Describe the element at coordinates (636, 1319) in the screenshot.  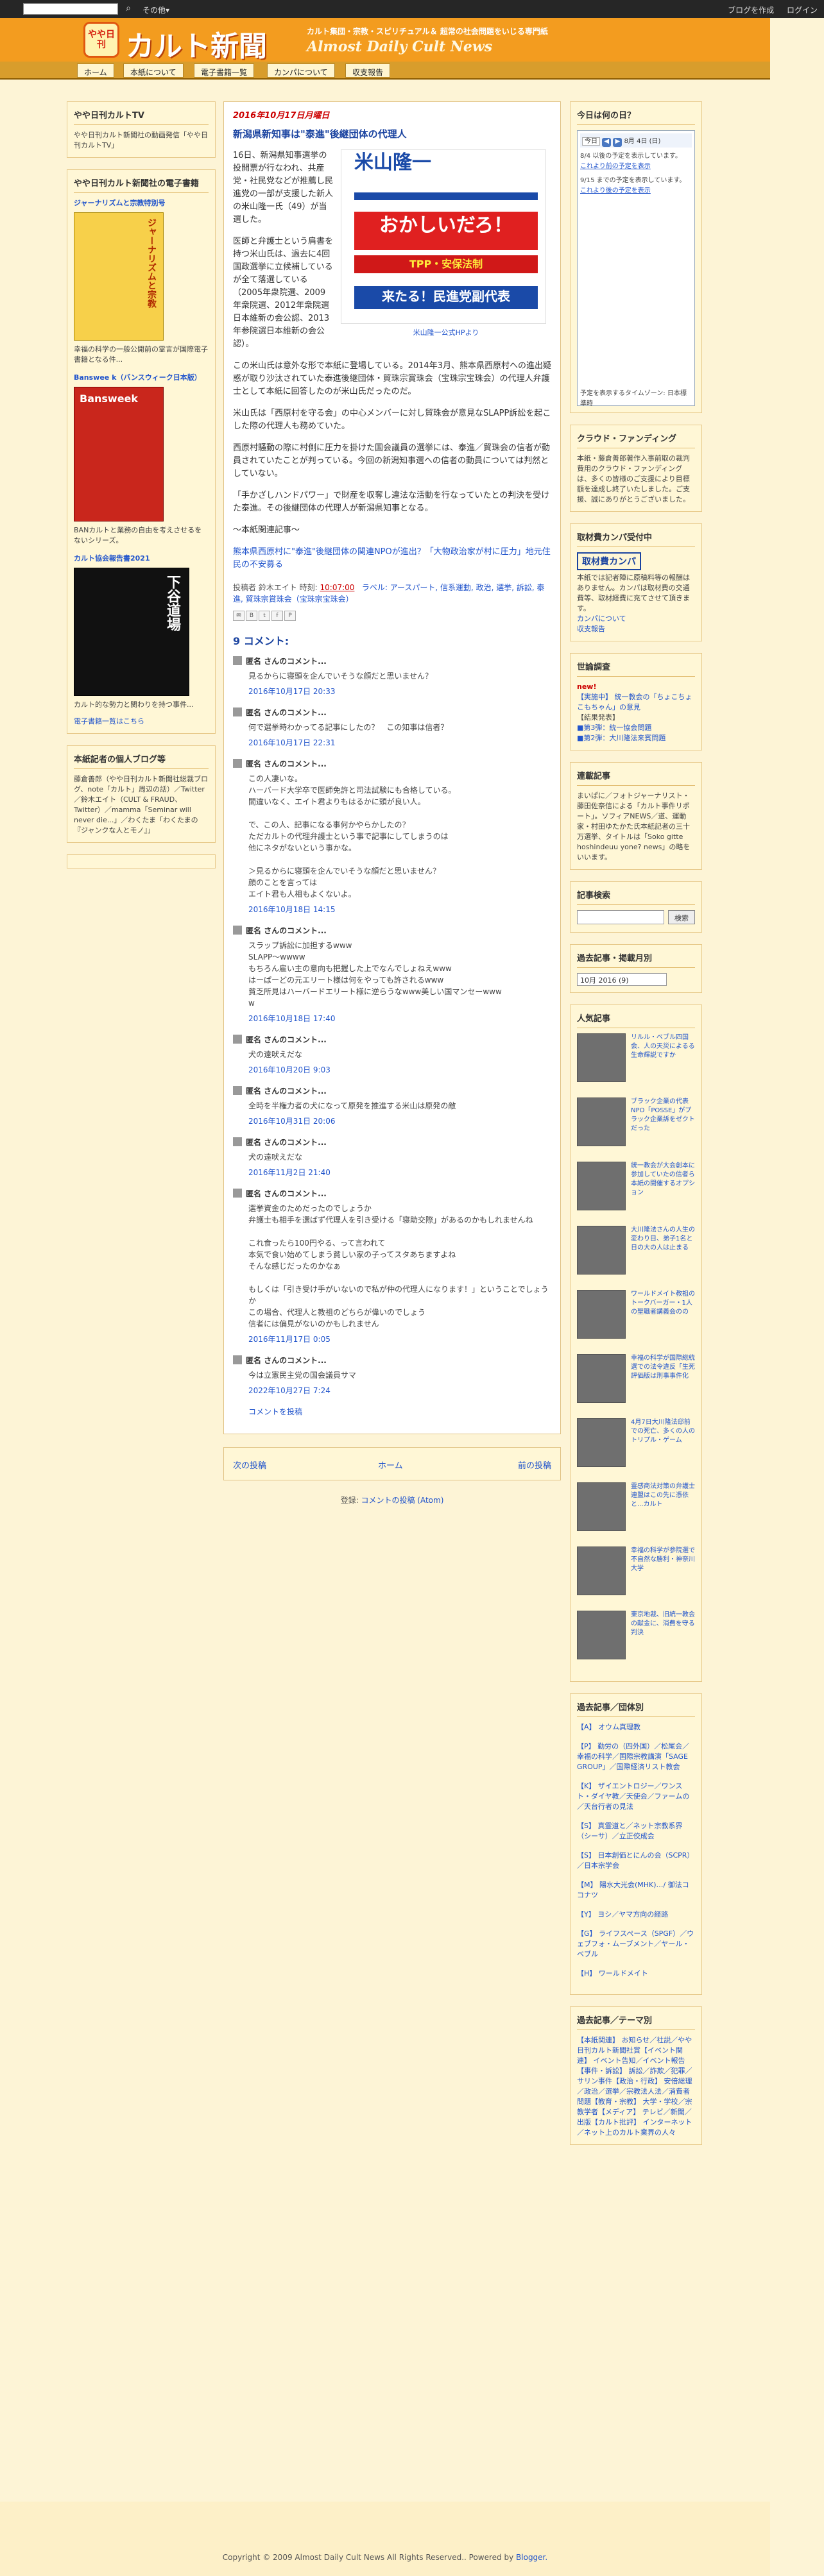
I see `popular-post: ワールドメイト教祖のトークバーガー・1人の聖職者講義会のの` at that location.